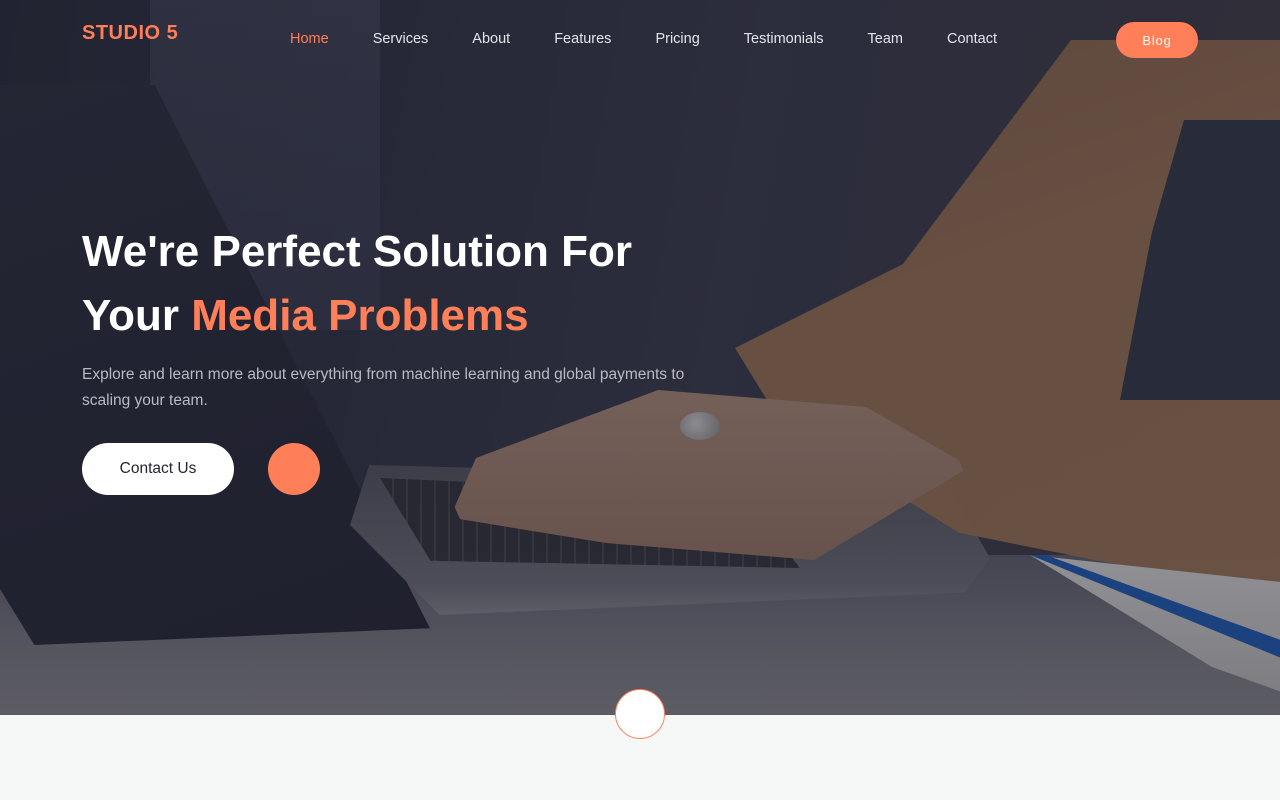  Describe the element at coordinates (357, 251) in the screenshot. I see `headline-line-1: We're Perfect Solution For` at that location.